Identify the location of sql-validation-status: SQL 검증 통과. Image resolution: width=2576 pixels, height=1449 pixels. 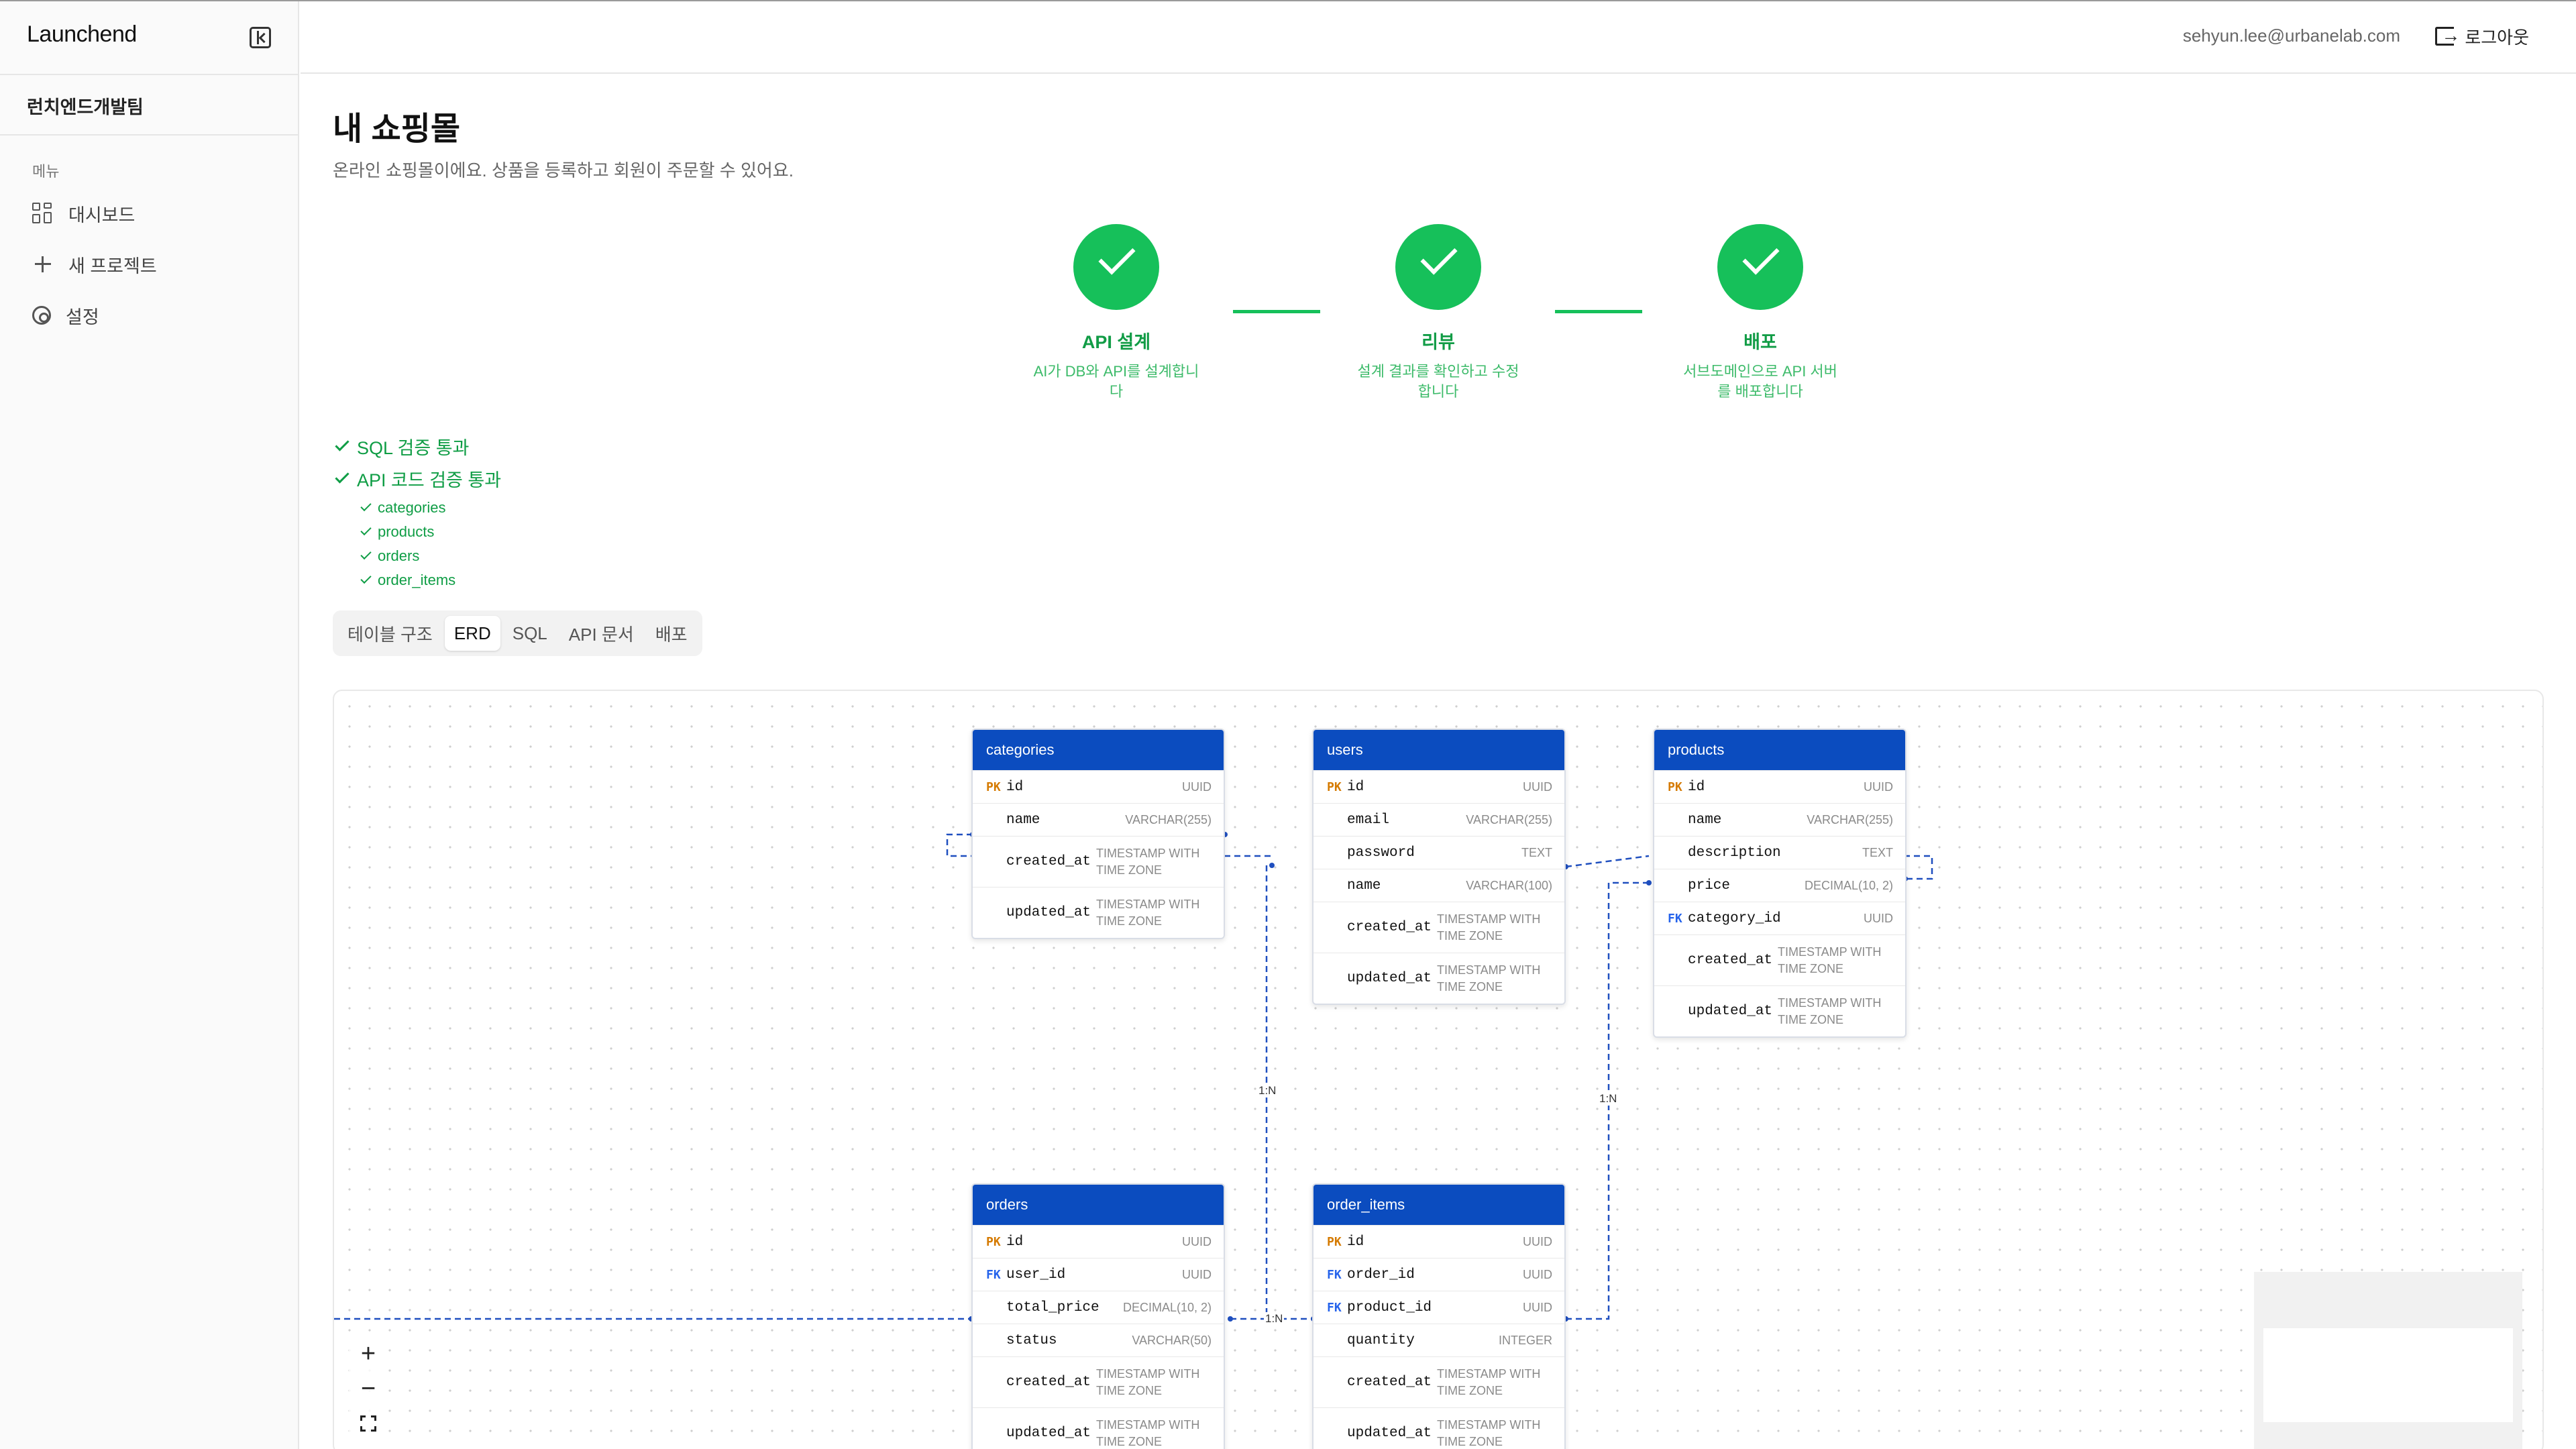
(400, 446).